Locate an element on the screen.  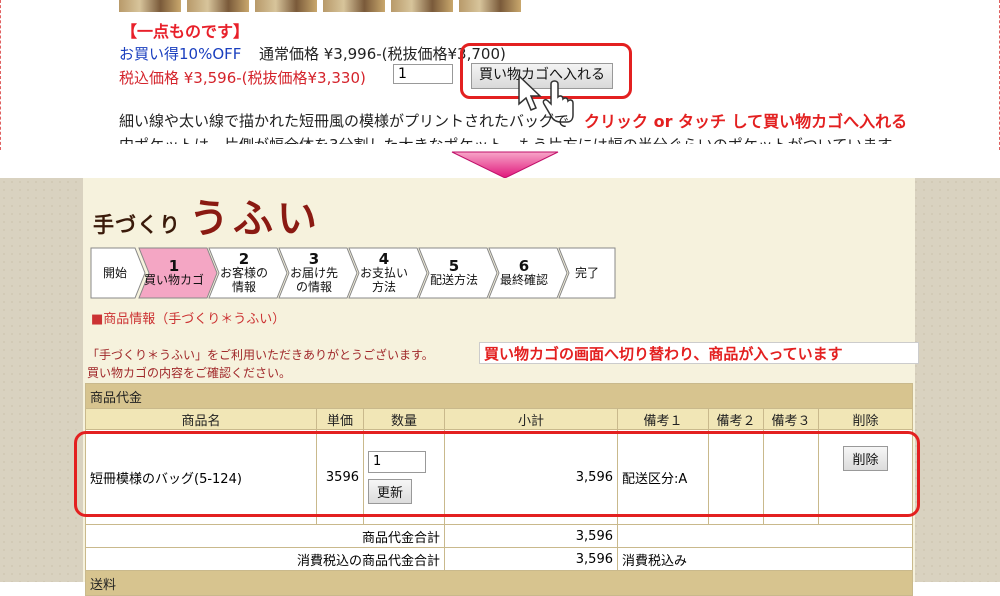
header-note1: 備考１ is located at coordinates (663, 419).